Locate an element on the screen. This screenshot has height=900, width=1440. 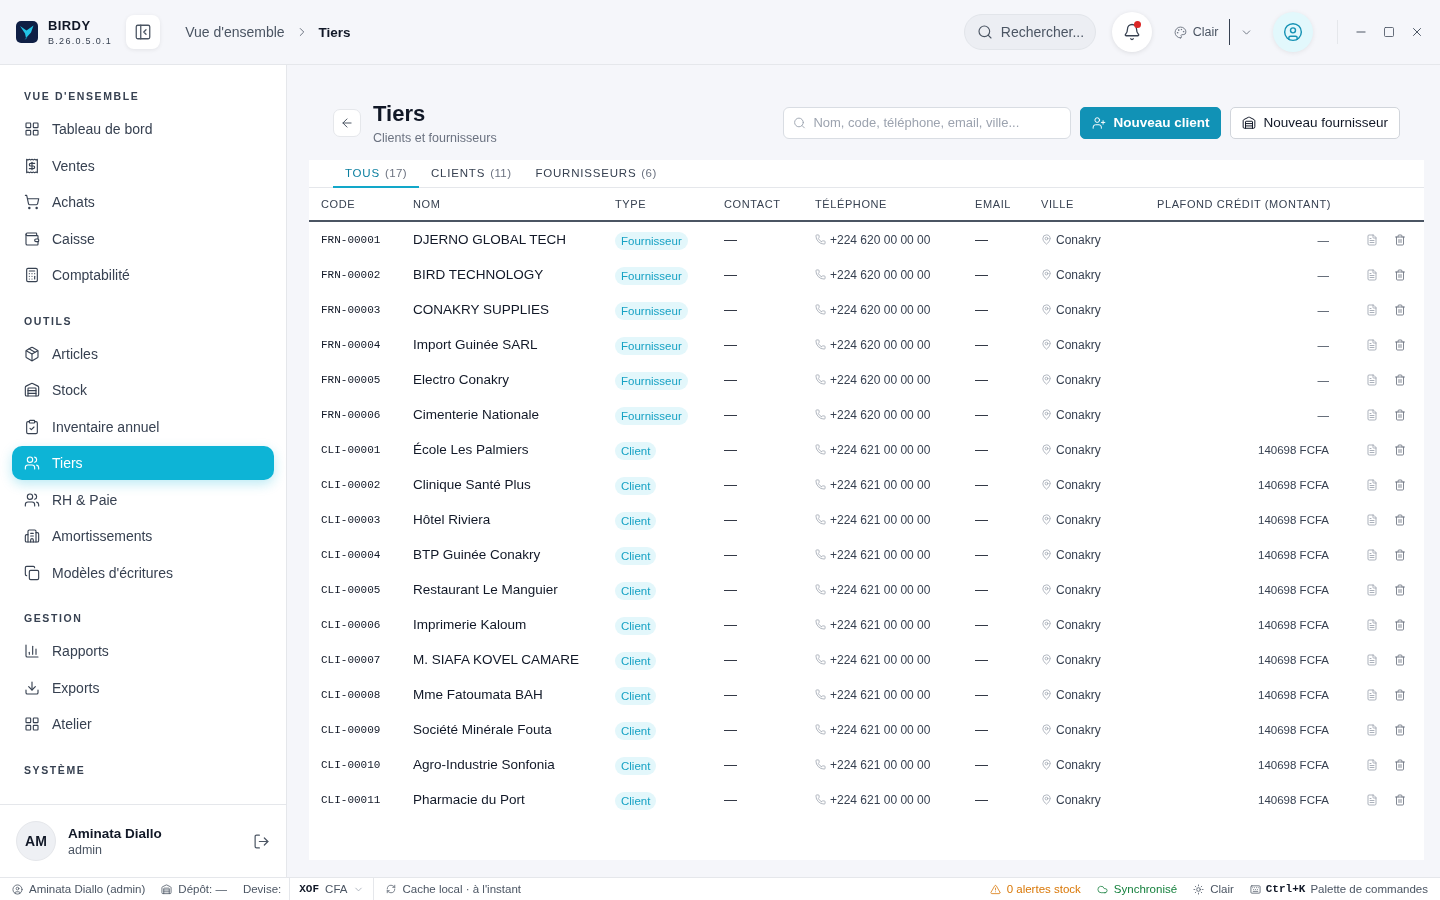
breadcrumb-link: Vue d'ensemble is located at coordinates (235, 32).